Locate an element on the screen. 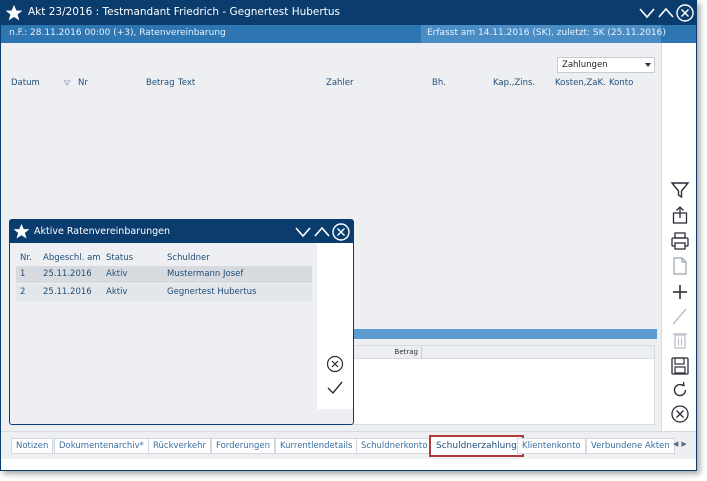 The image size is (707, 481). column-header-betrag: Betrag is located at coordinates (160, 83).